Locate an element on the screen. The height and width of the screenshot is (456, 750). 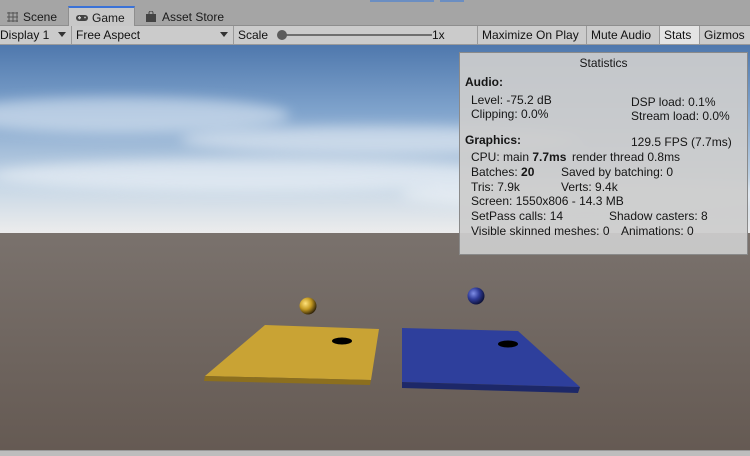
maximize-label: Maximize On Play is located at coordinates (530, 35).